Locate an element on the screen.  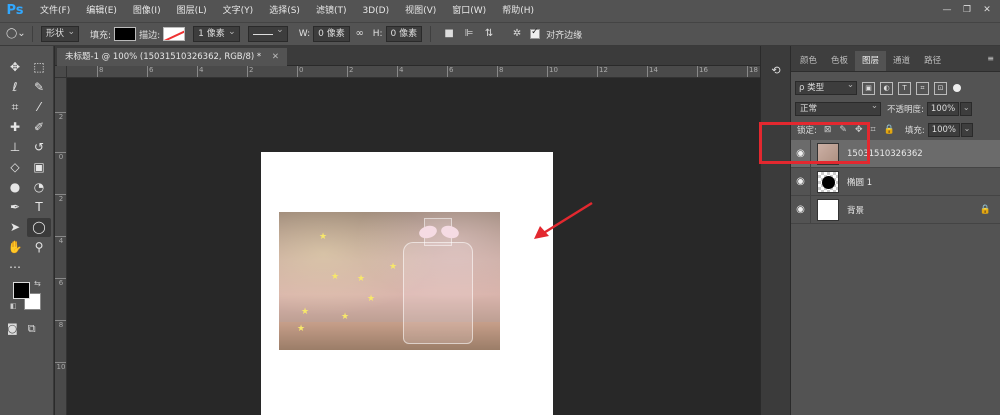
dodge-icon: ◔ is located at coordinates (39, 187).